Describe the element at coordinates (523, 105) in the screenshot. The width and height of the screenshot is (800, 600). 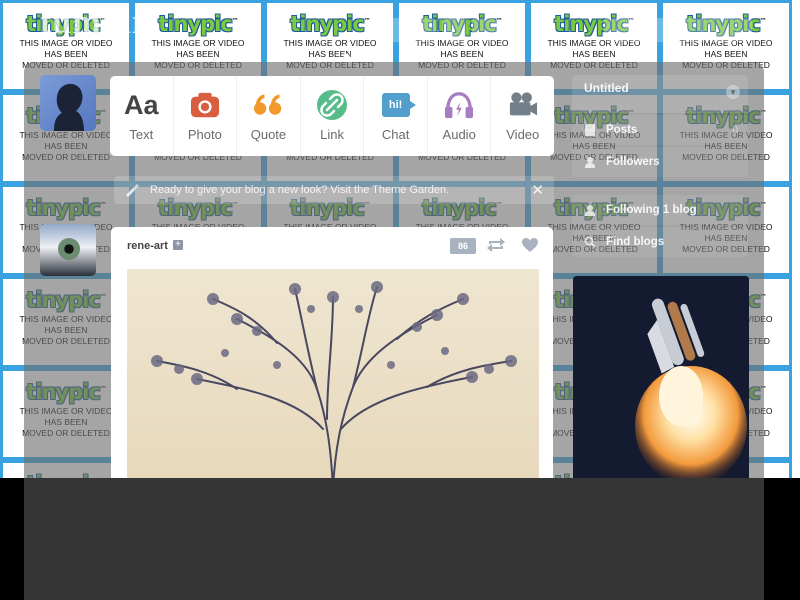
I see `video-camera-icon` at that location.